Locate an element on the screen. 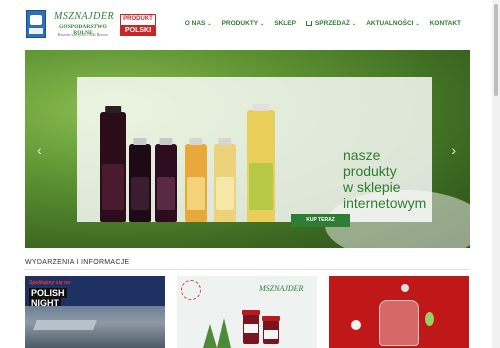  nav-label: PRODUKTY is located at coordinates (240, 23).